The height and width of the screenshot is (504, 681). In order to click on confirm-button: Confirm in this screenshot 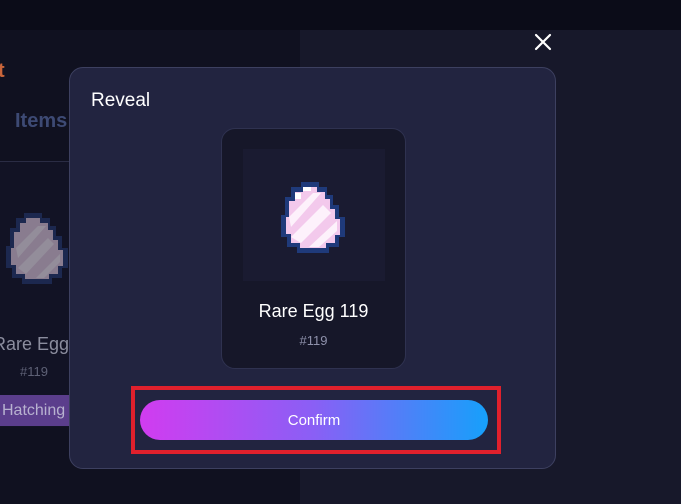, I will do `click(314, 420)`.